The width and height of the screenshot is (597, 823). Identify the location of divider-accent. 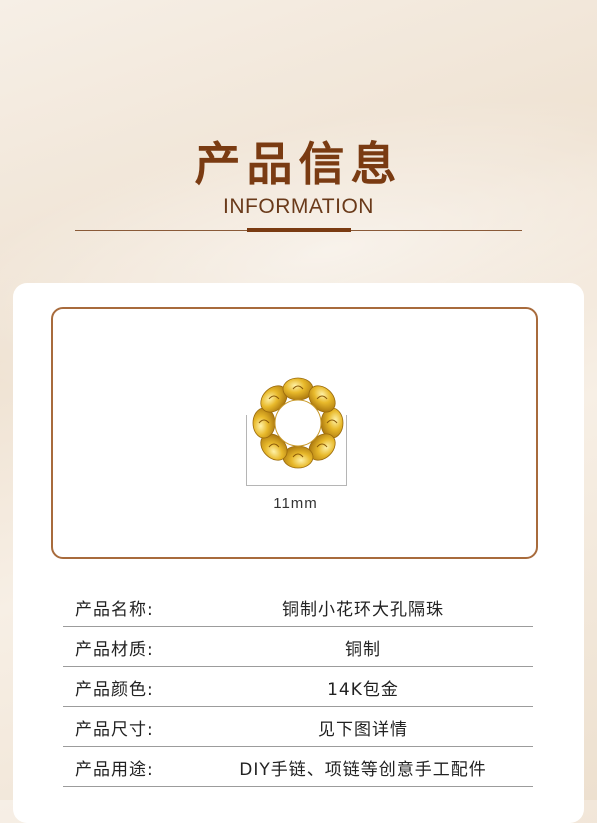
(299, 230).